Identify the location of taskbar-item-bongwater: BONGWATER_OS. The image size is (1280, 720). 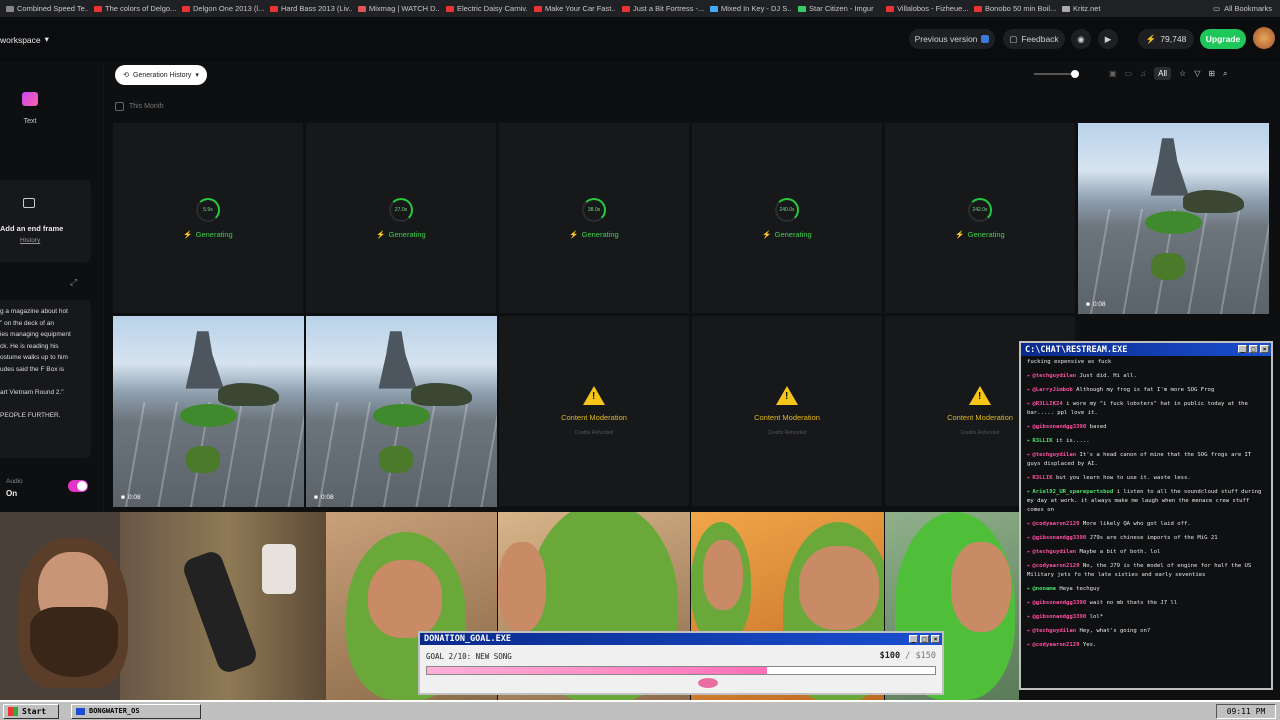
(136, 711).